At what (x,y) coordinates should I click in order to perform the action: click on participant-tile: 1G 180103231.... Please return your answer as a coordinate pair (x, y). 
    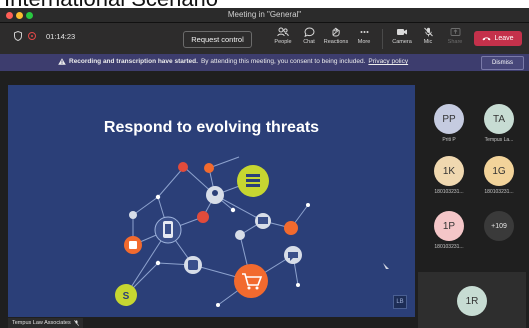
    Looking at the image, I should click on (499, 175).